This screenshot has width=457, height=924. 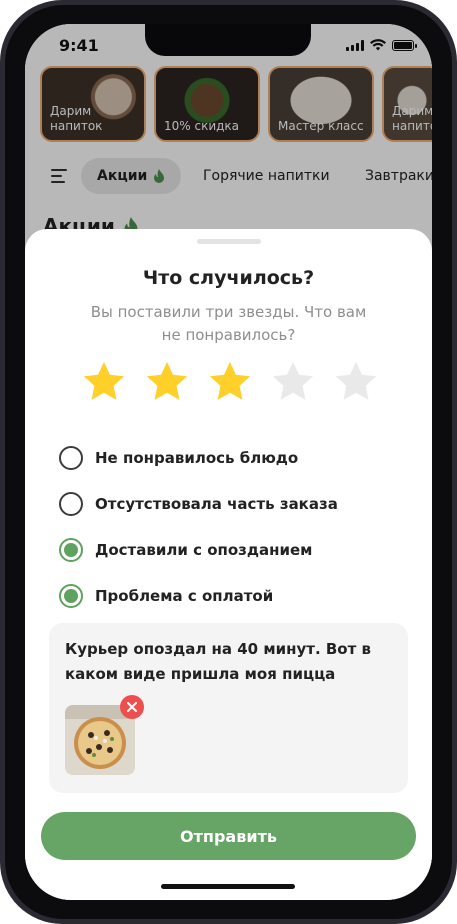 What do you see at coordinates (229, 241) in the screenshot?
I see `sheet-grabber` at bounding box center [229, 241].